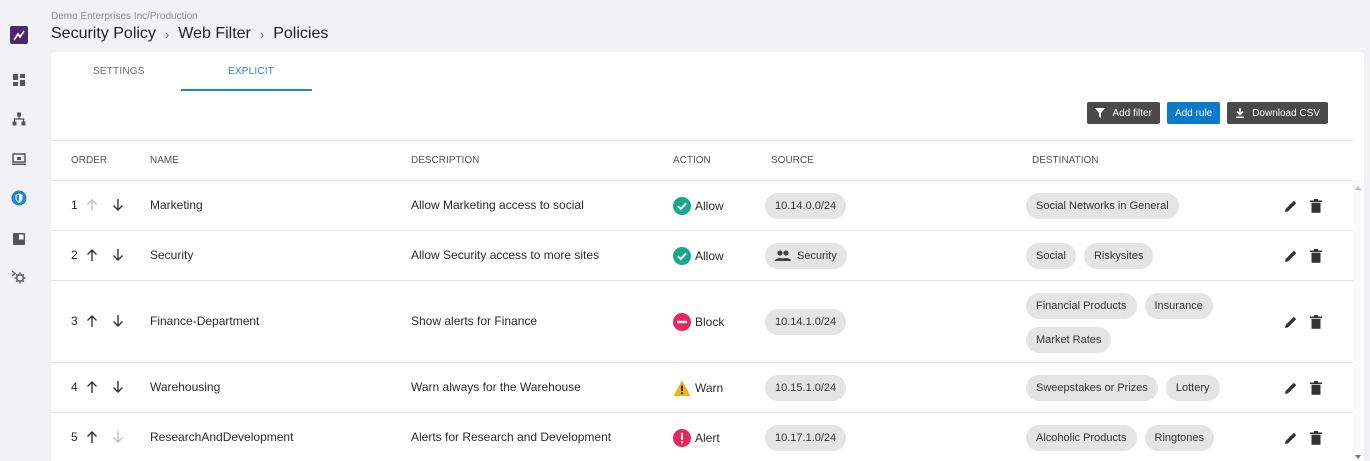  I want to click on table-scrollbar, so click(1358, 321).